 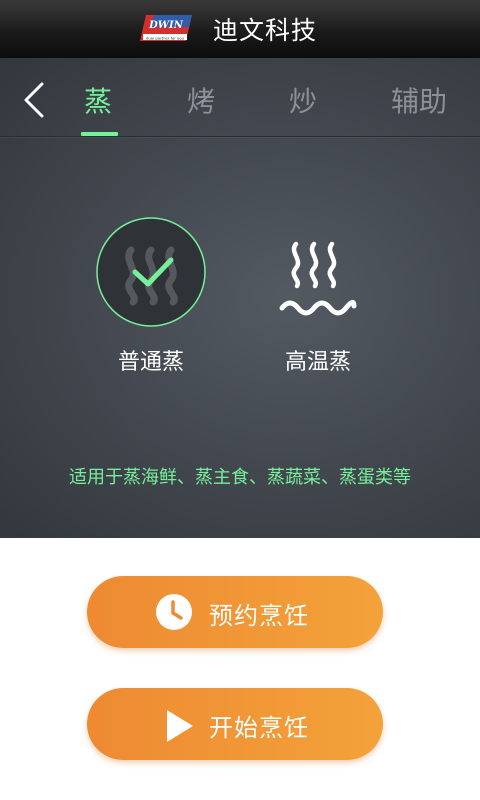 I want to click on title-bar: DWIN dual partner for you 迪文科技, so click(x=240, y=29).